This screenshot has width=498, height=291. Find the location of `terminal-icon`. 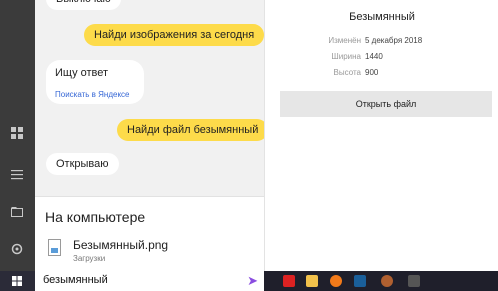

terminal-icon is located at coordinates (360, 281).